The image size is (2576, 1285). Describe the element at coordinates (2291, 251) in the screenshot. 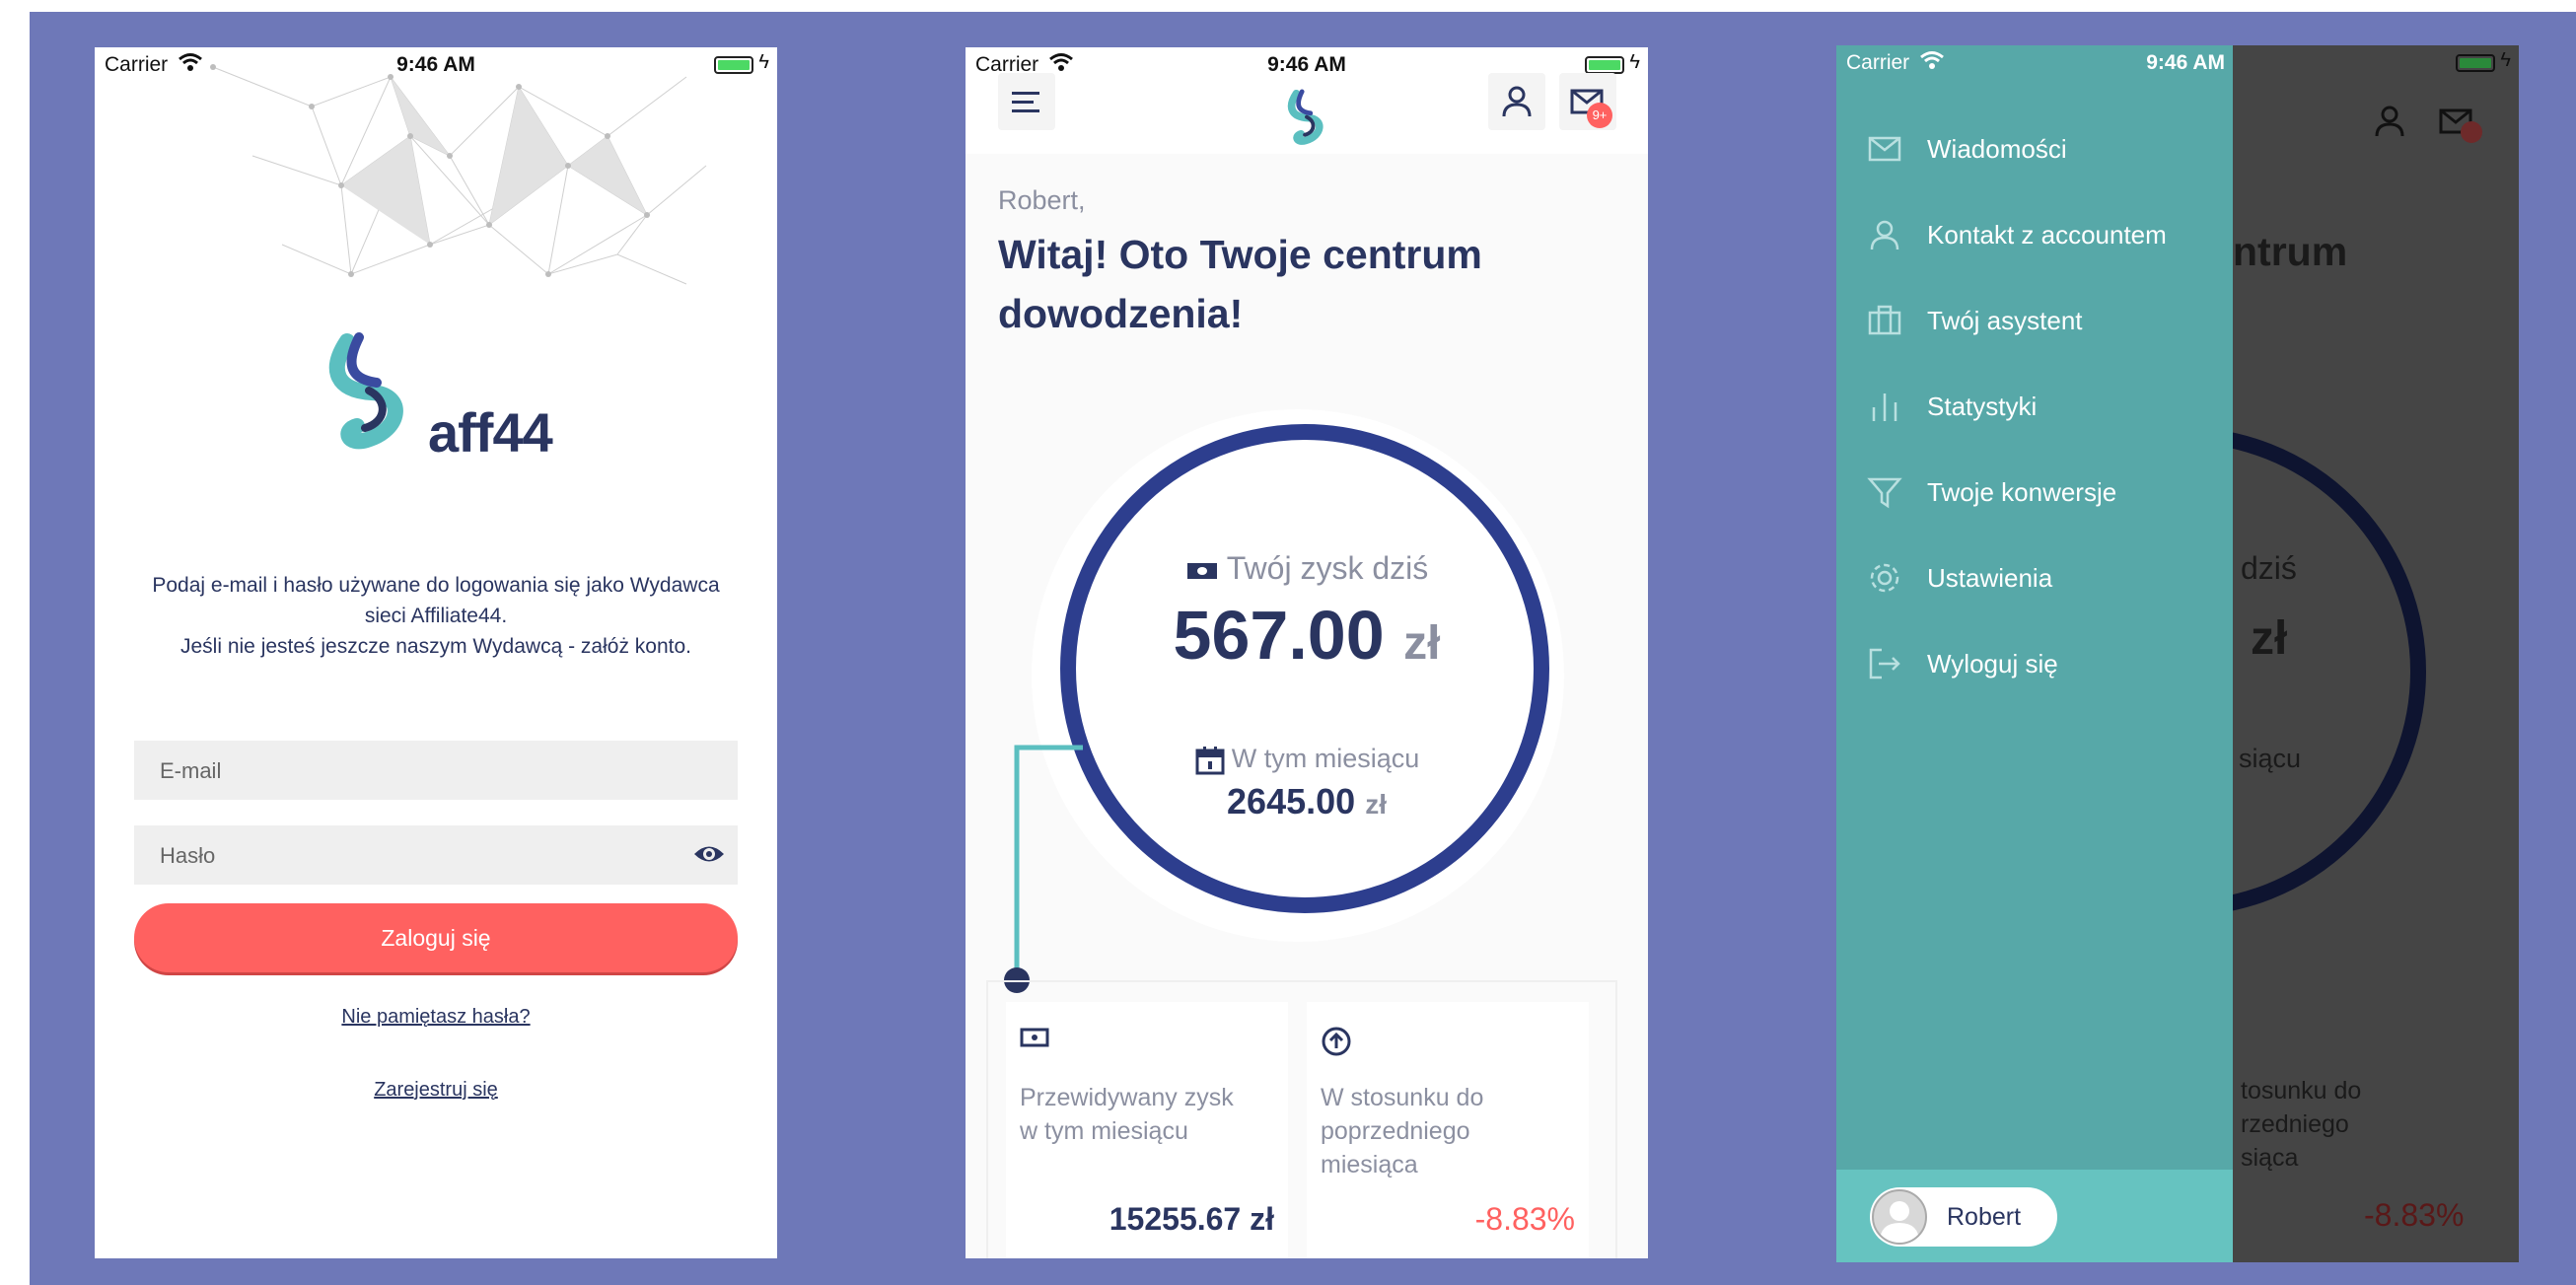

I see `dimmed-title: ntrum` at that location.